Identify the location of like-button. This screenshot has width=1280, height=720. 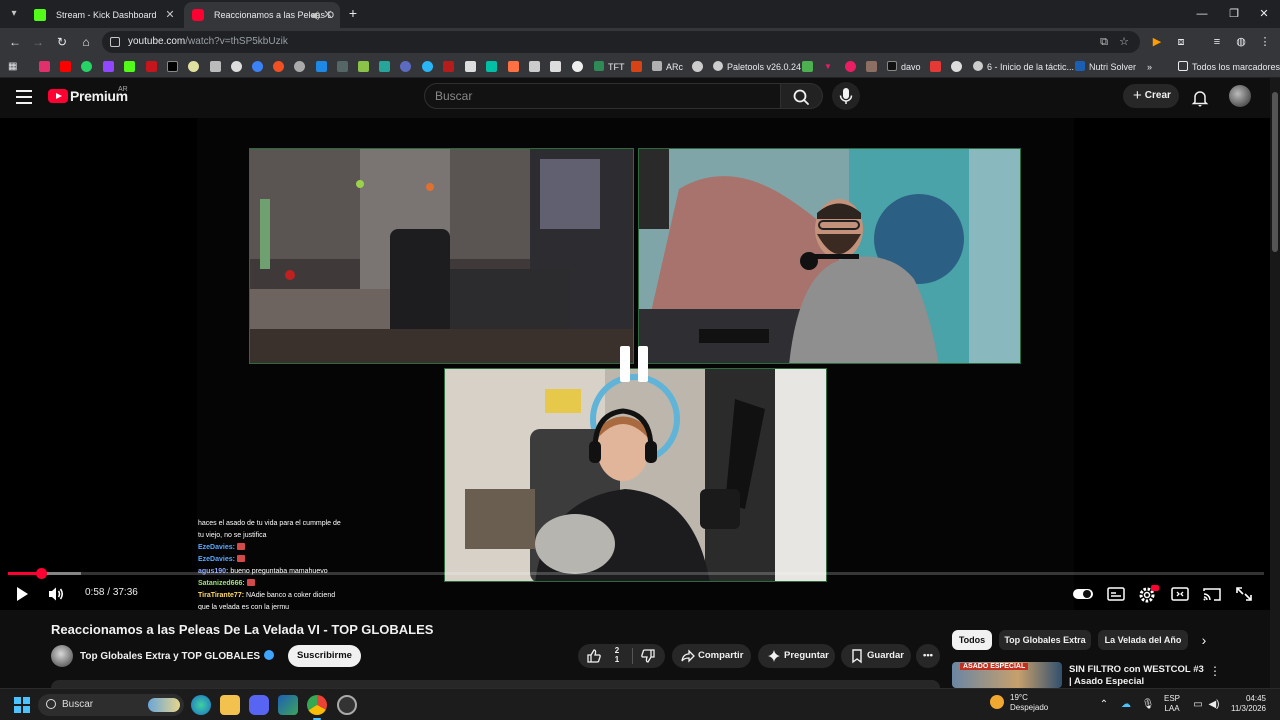
(594, 656).